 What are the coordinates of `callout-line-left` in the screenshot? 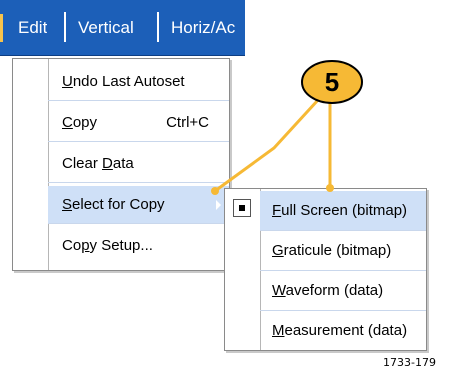 It's located at (267, 145).